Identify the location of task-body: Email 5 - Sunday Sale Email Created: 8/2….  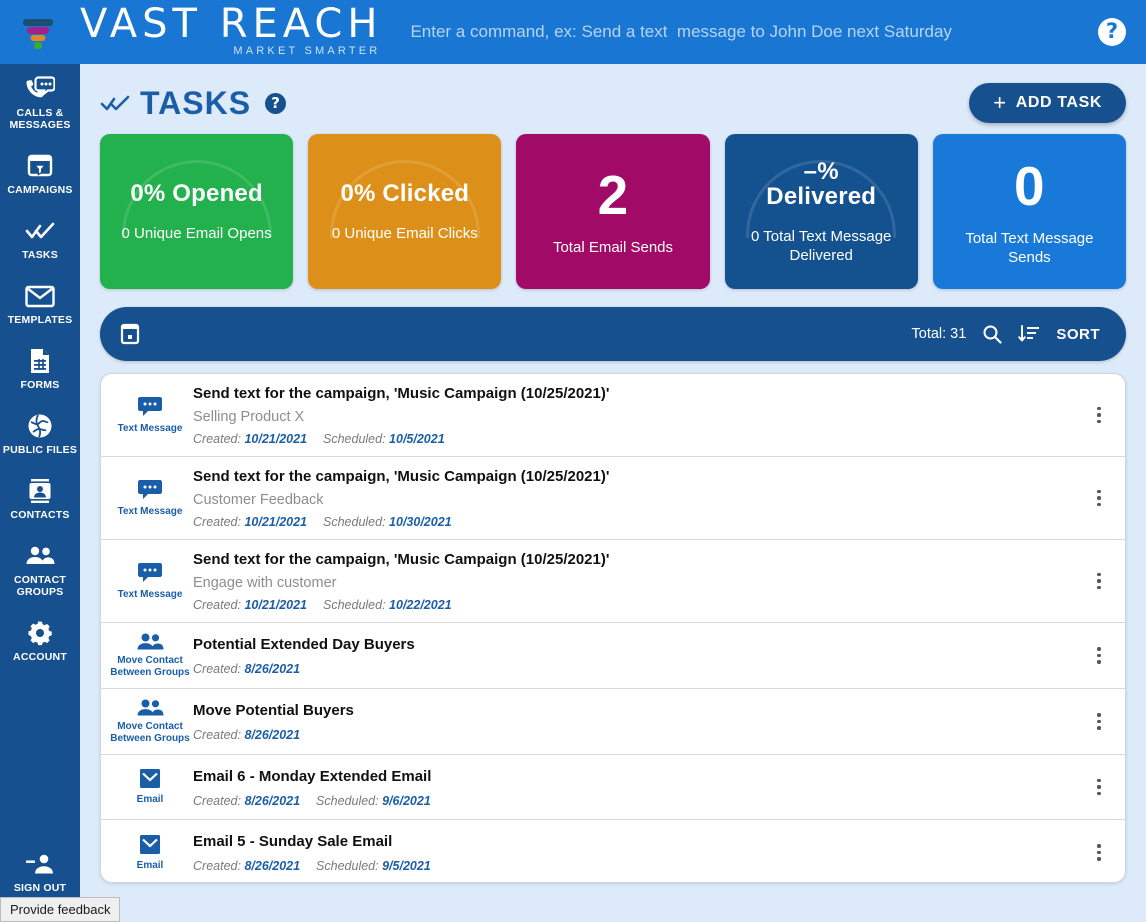
(636, 852).